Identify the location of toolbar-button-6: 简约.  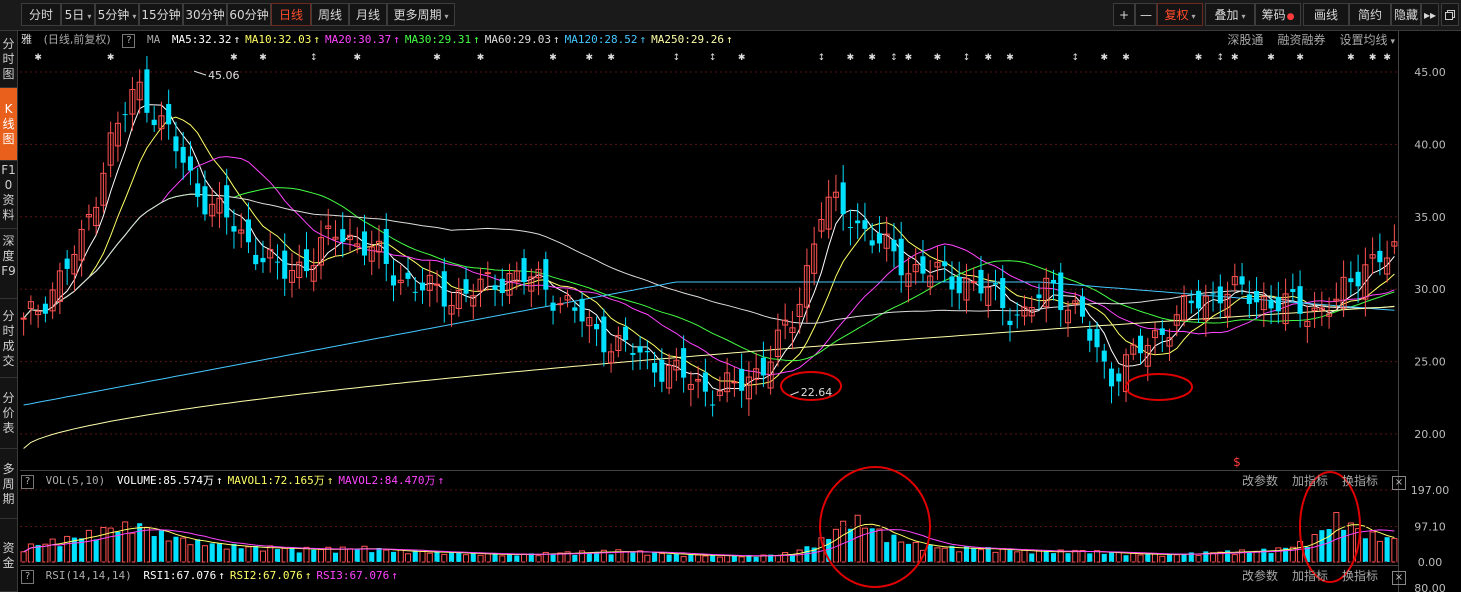
(1370, 14).